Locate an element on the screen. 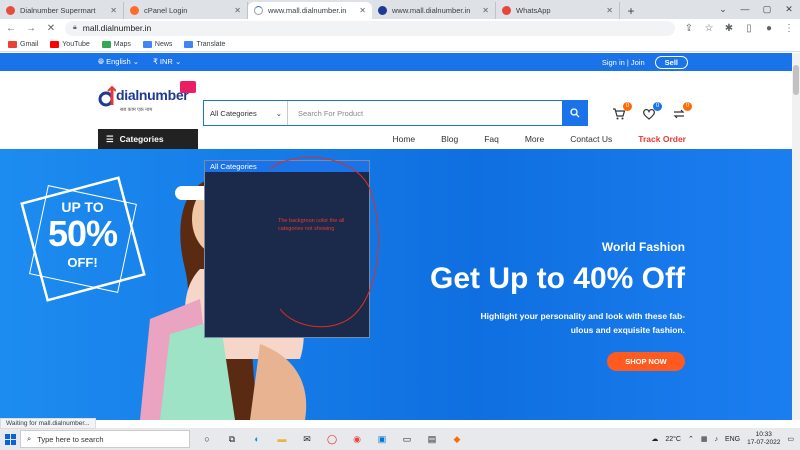 Image resolution: width=800 pixels, height=450 pixels. bookmark-maps: Maps is located at coordinates (116, 44).